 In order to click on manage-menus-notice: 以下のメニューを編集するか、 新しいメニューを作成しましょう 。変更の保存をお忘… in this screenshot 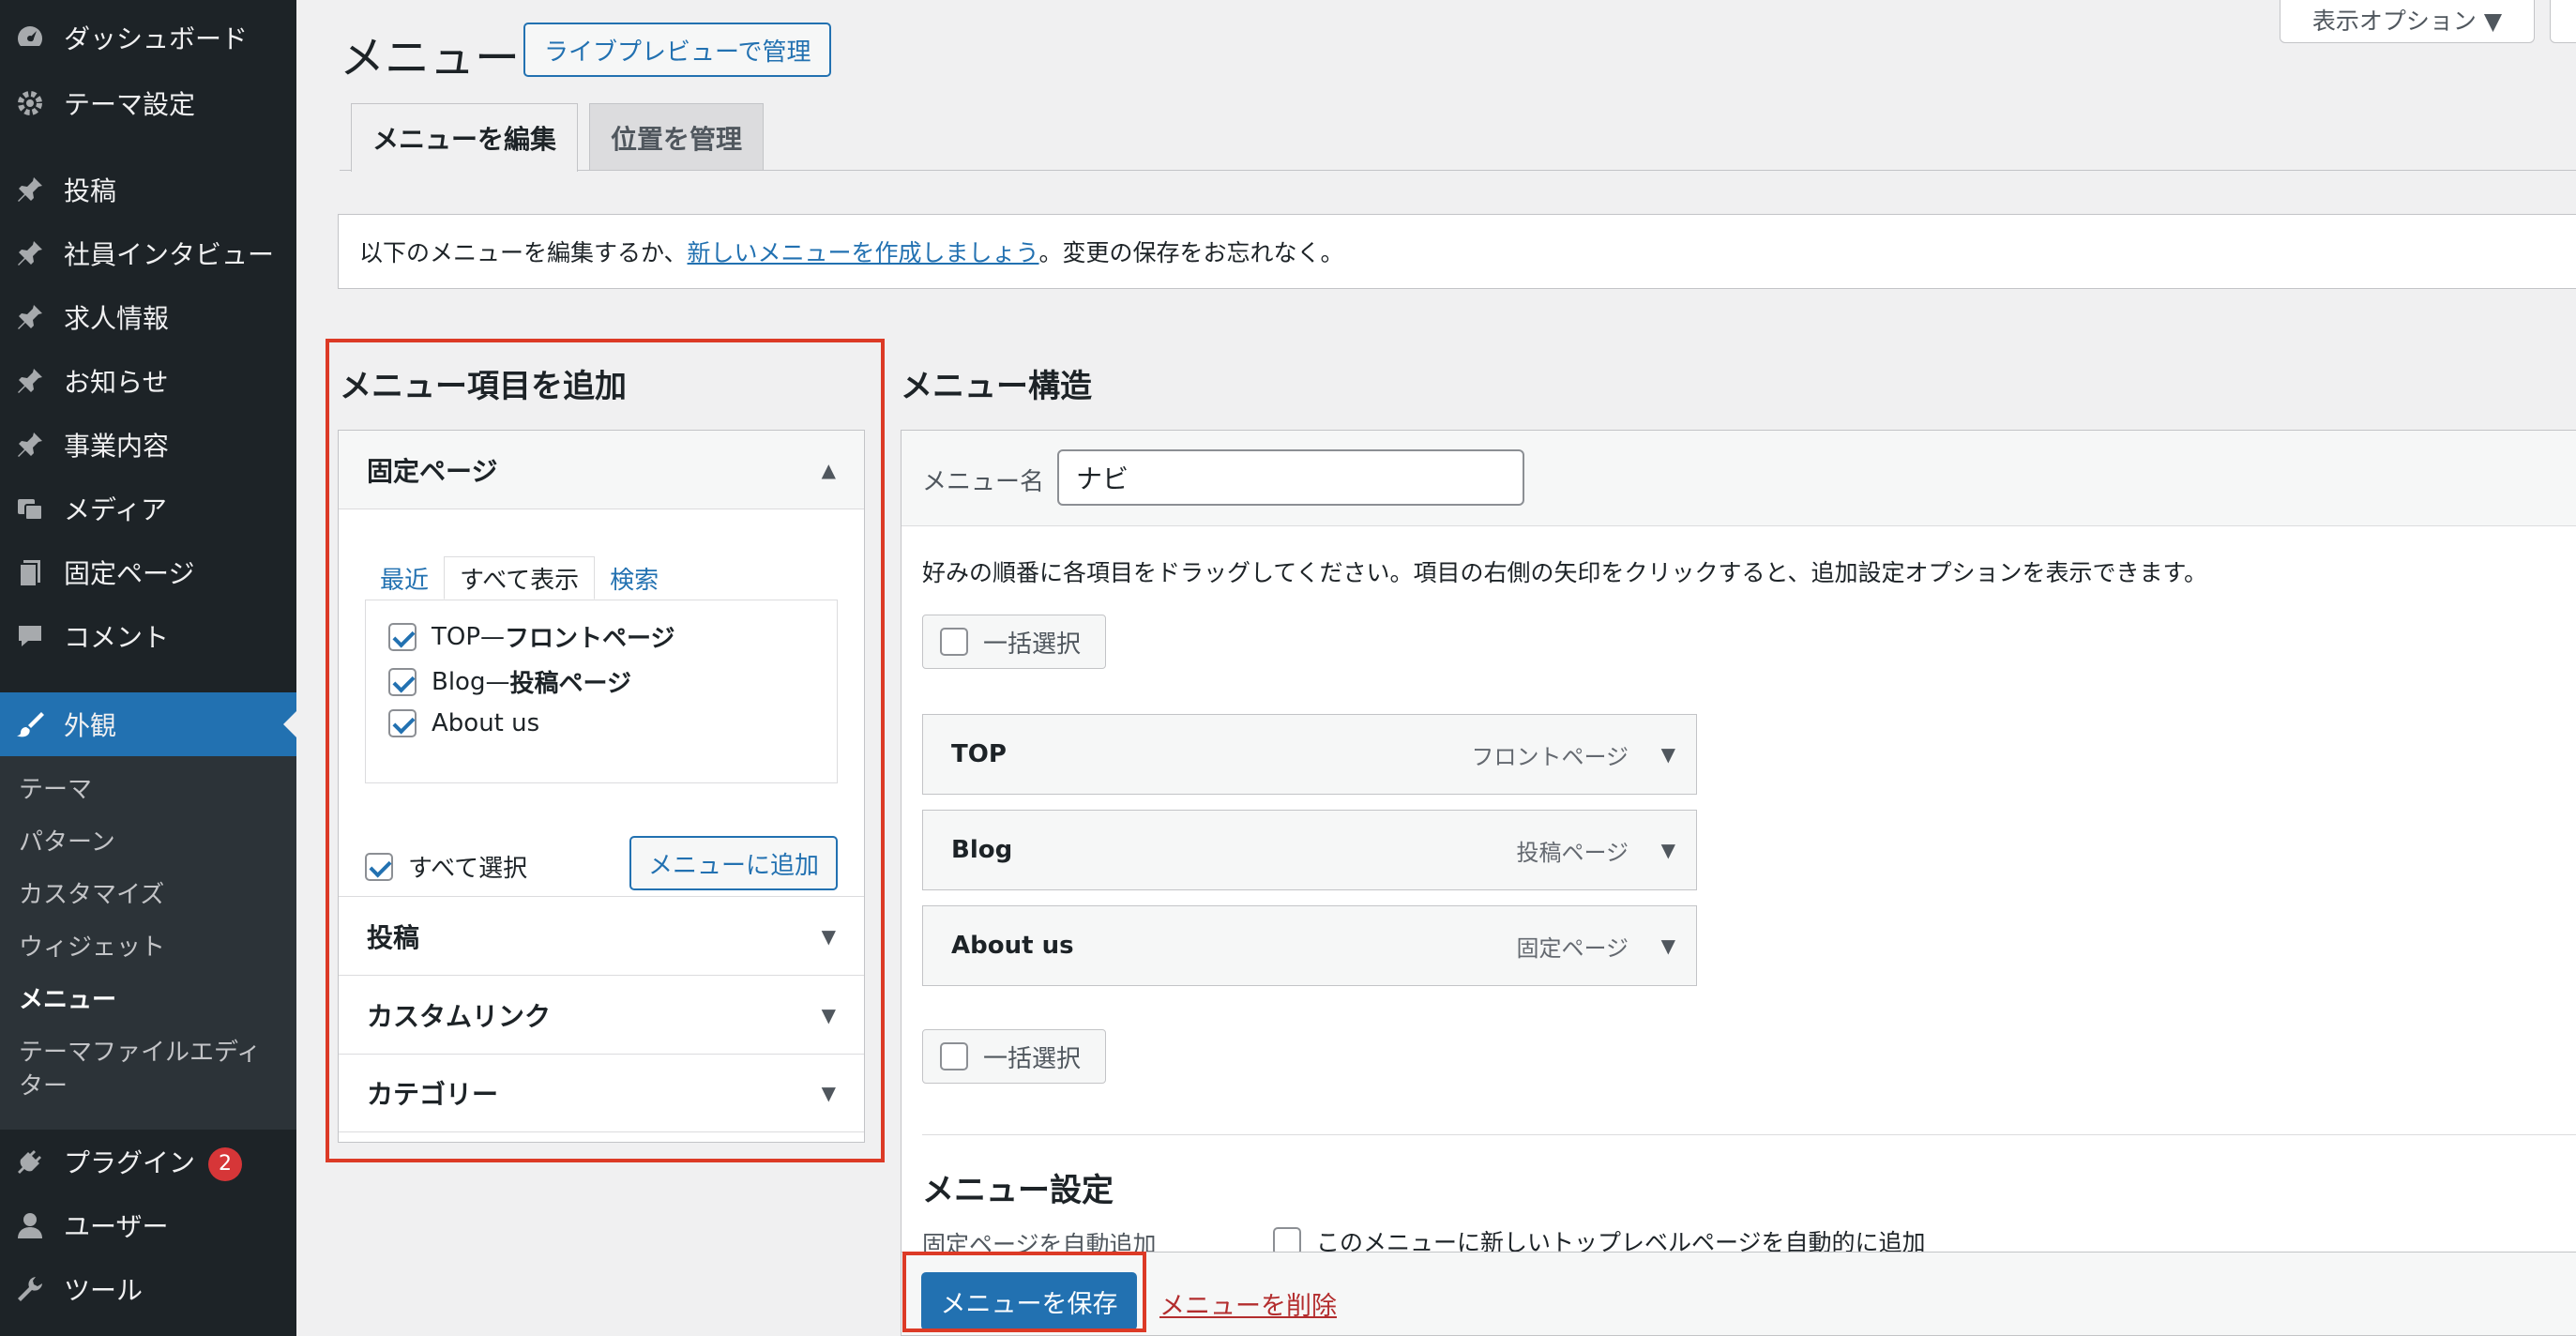, I will do `click(1457, 251)`.